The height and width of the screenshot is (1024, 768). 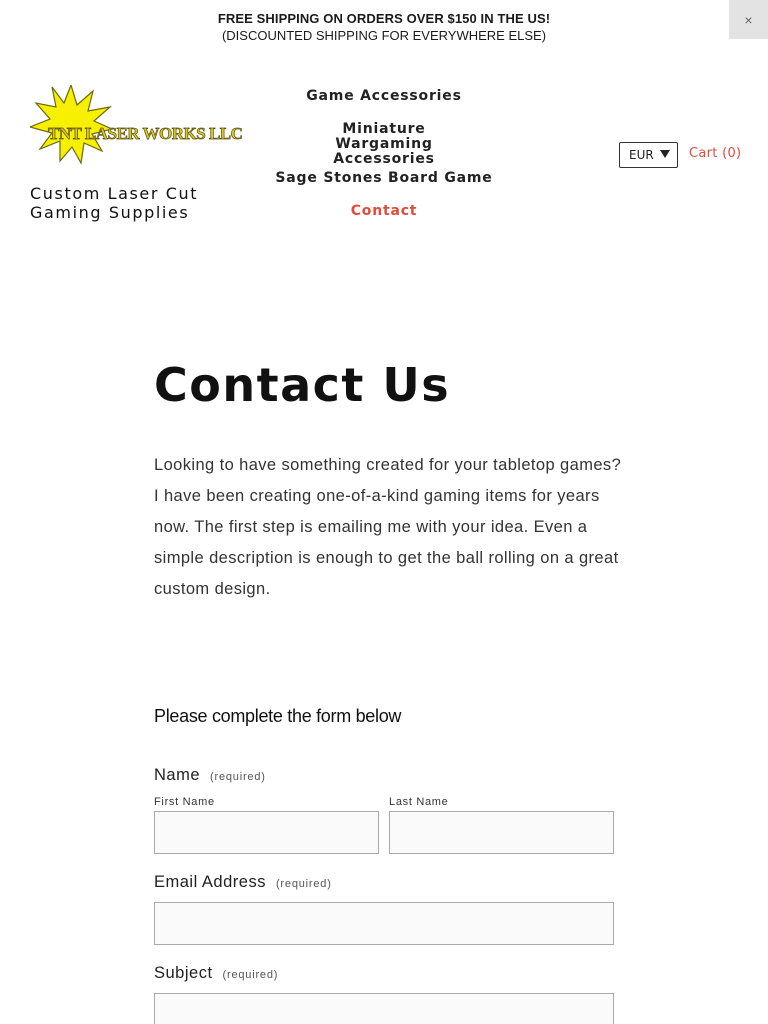 I want to click on subject-field-label: Subject (required), so click(x=216, y=973).